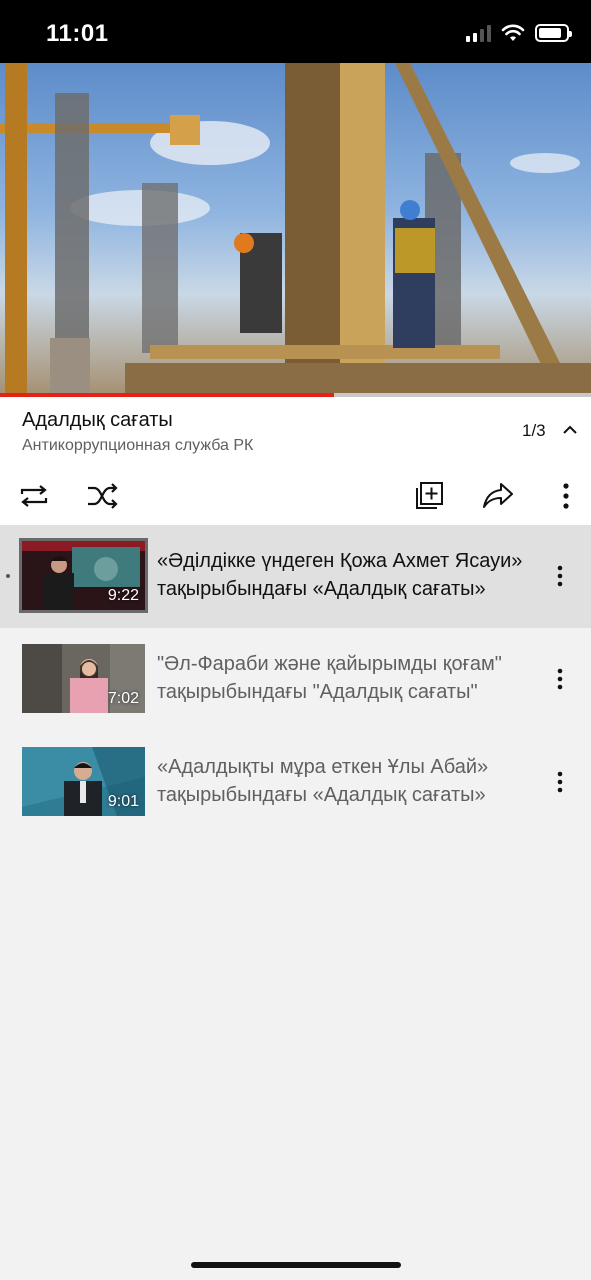 This screenshot has width=591, height=1280. I want to click on video-thumbnail: 7:02, so click(83, 678).